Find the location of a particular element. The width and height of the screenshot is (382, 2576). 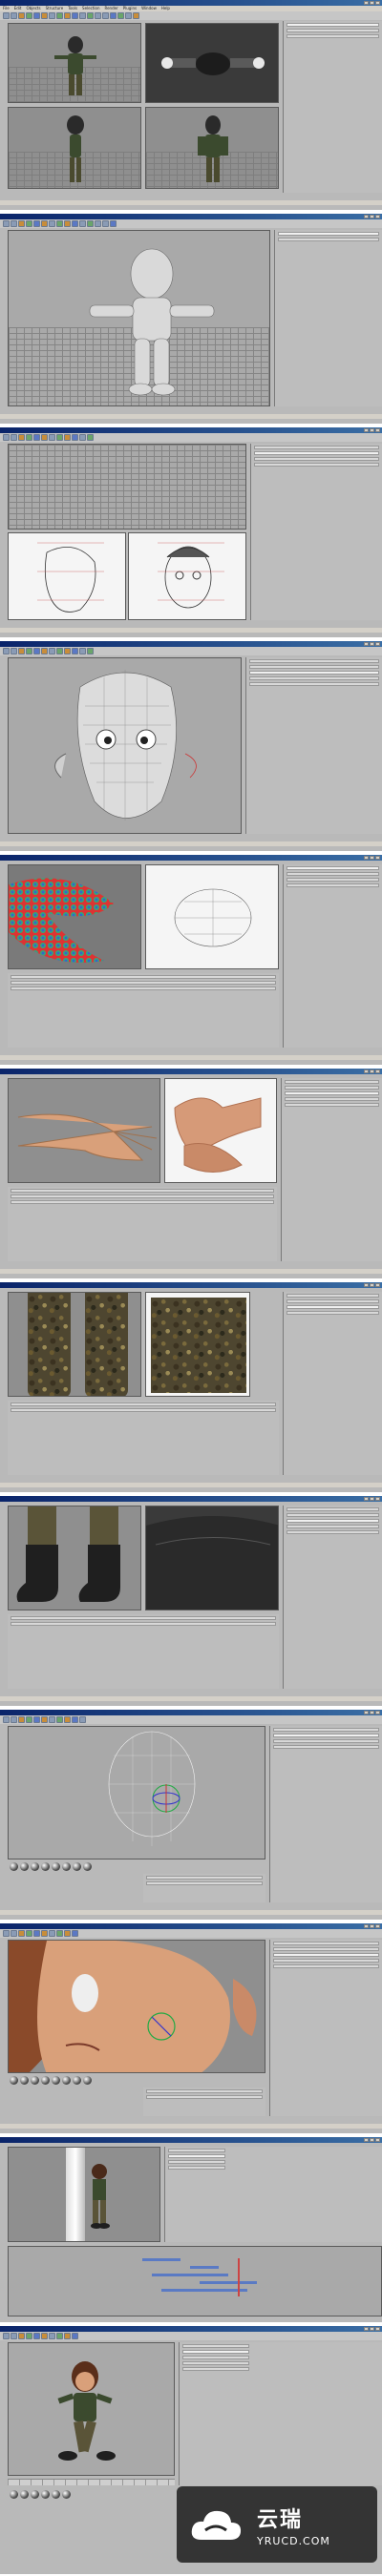

viewport-top is located at coordinates (212, 63).